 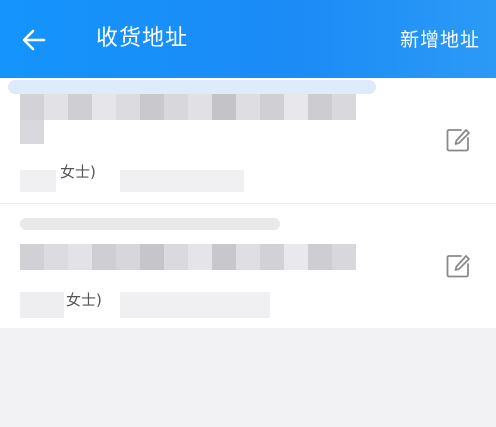 I want to click on add-address-button: 新增地址, so click(x=440, y=40).